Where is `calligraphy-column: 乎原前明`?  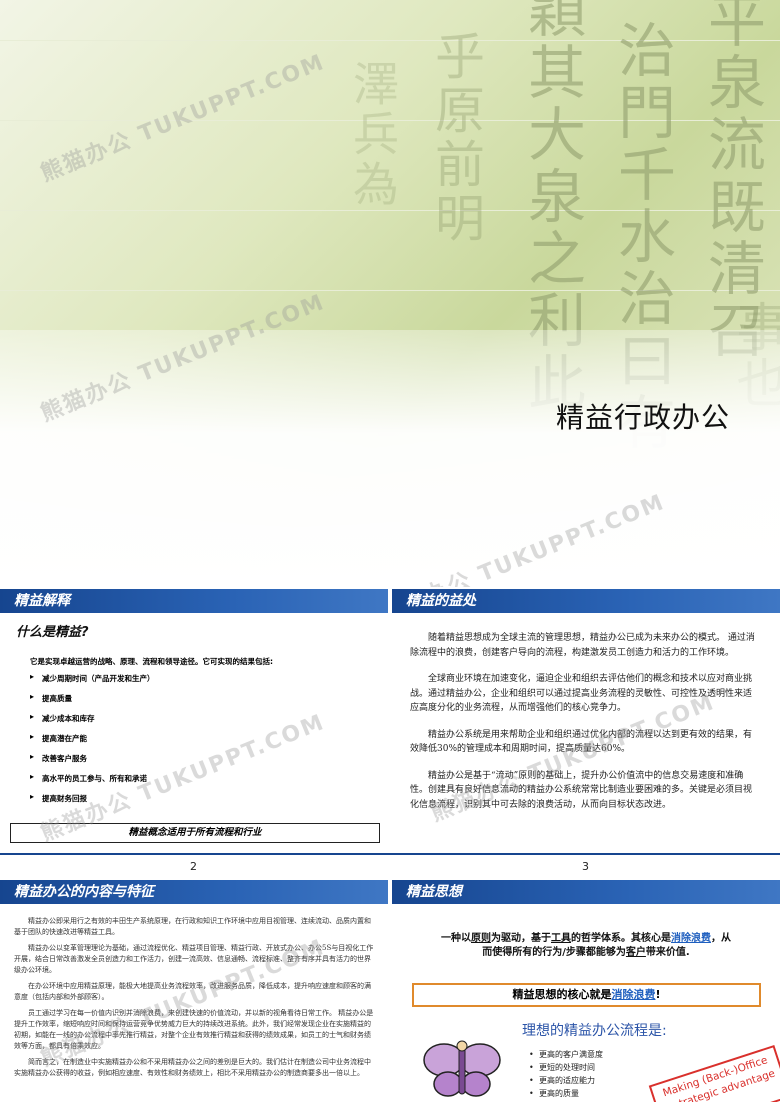 calligraphy-column: 乎原前明 is located at coordinates (456, 138).